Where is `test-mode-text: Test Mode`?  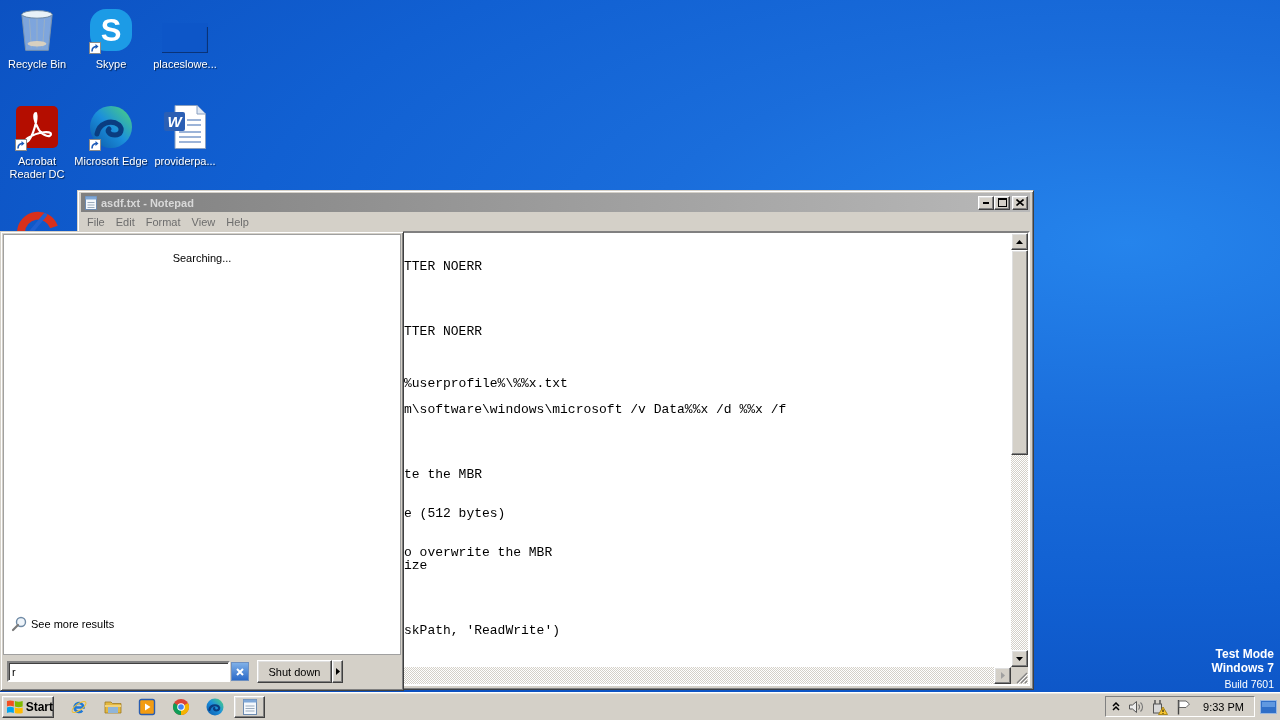 test-mode-text: Test Mode is located at coordinates (1244, 654).